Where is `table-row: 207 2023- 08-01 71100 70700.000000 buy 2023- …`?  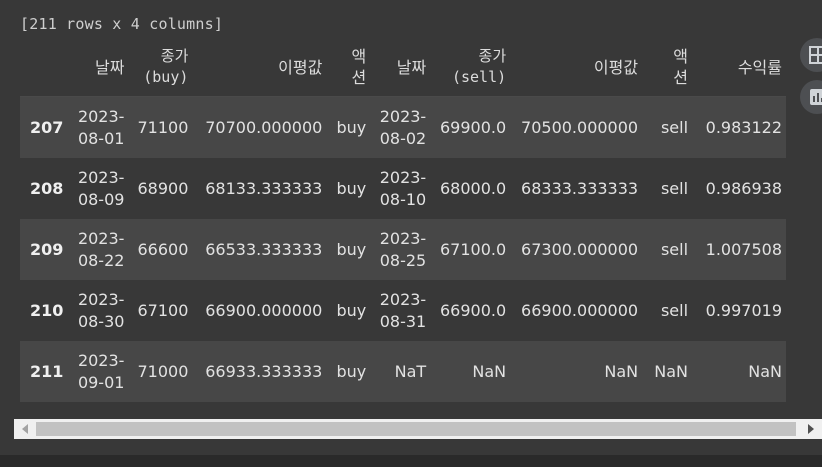
table-row: 207 2023- 08-01 71100 70700.000000 buy 2023- … is located at coordinates (403, 127).